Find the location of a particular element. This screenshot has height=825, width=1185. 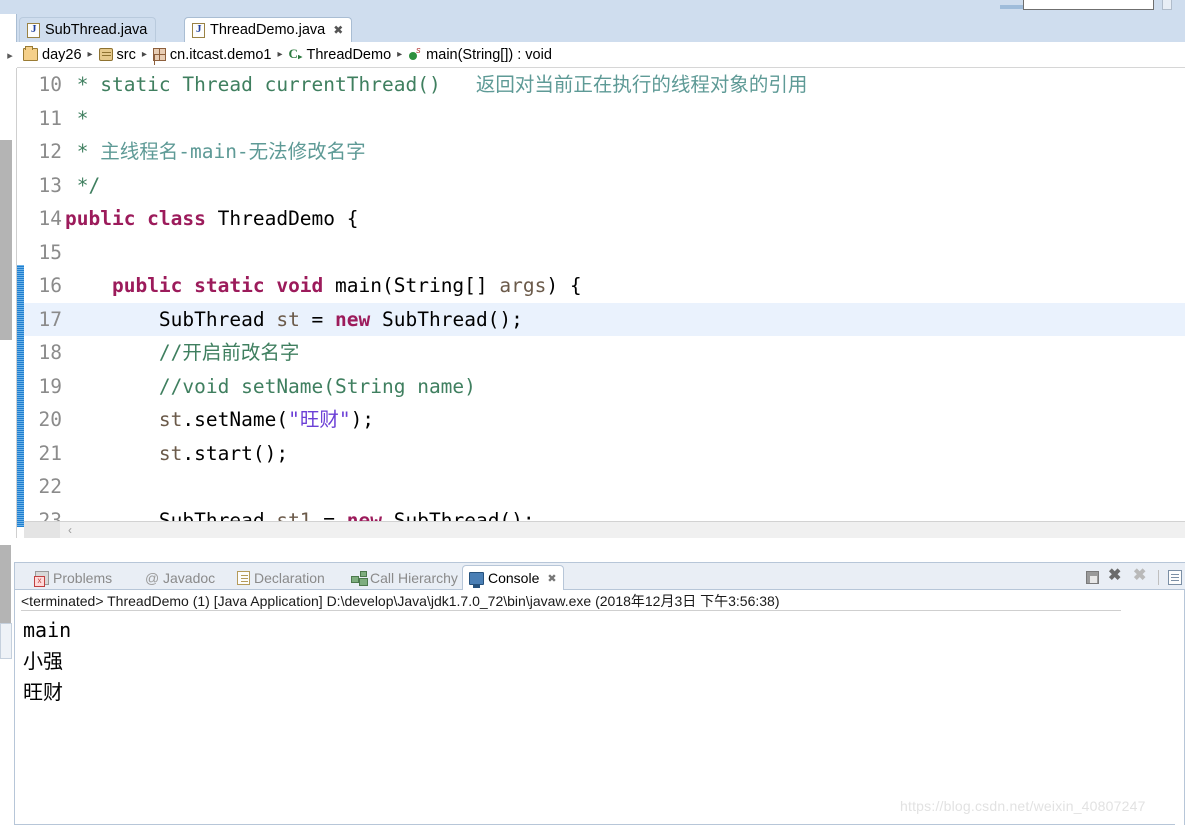

code-line: 17 SubThread st = new SubThread(); is located at coordinates (604, 319).